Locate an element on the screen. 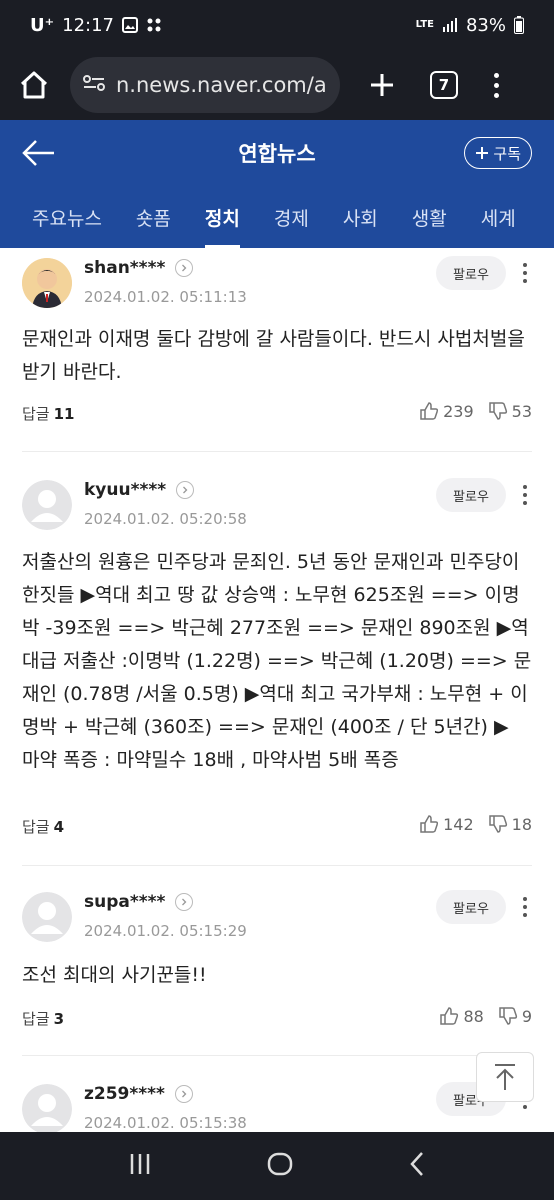 The height and width of the screenshot is (1200, 554). like-count: 239 is located at coordinates (458, 411).